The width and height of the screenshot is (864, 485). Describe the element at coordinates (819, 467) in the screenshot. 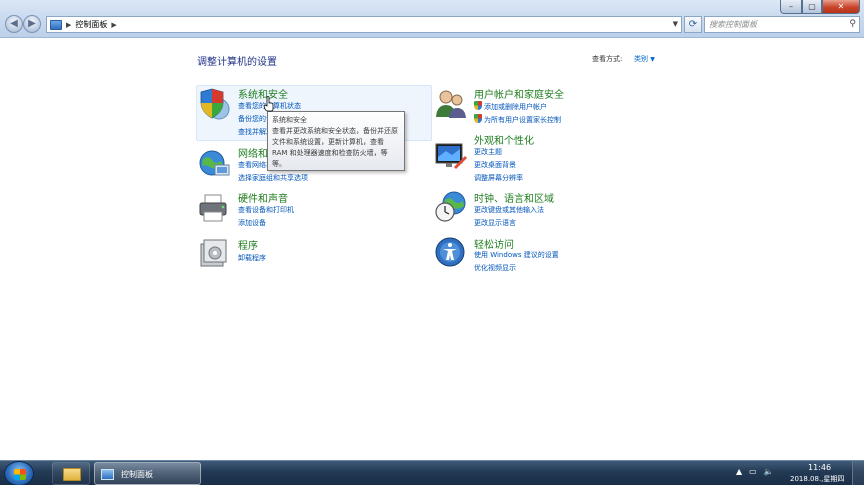

I see `clock-time: 11:46` at that location.